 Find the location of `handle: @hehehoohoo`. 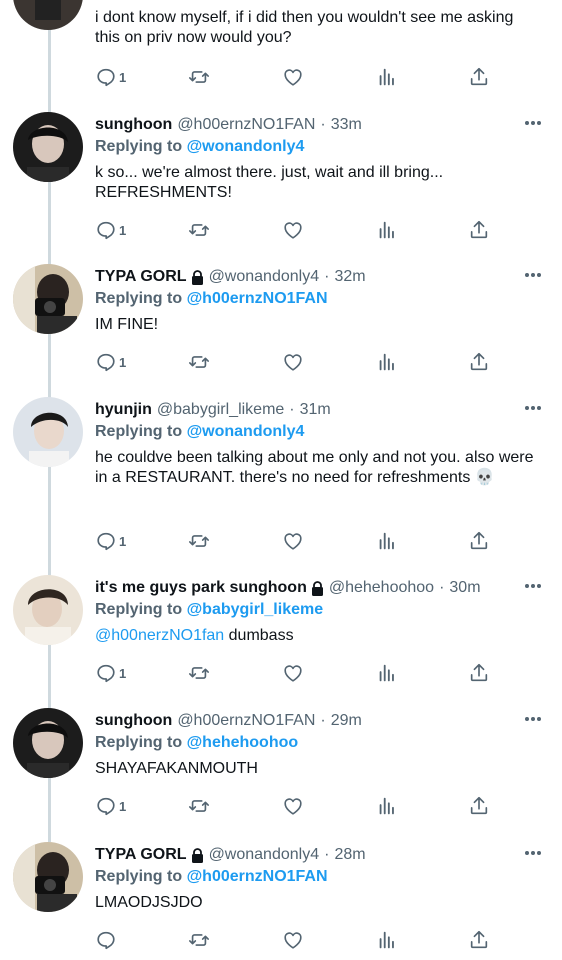

handle: @hehehoohoo is located at coordinates (381, 588).